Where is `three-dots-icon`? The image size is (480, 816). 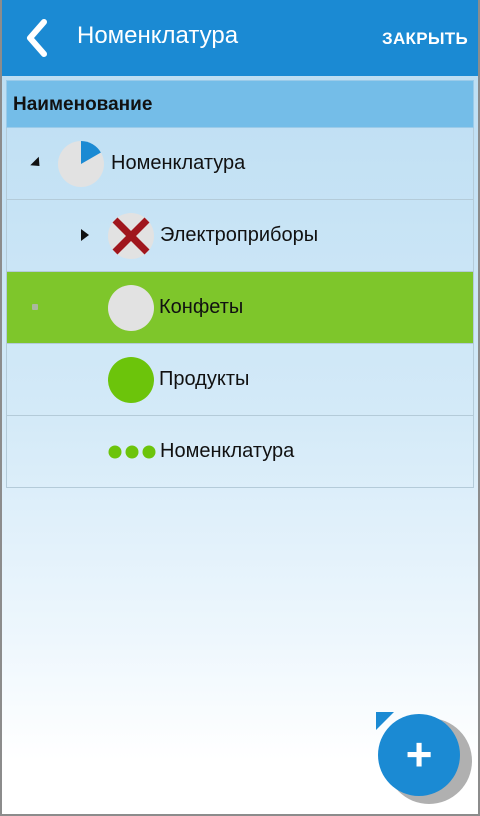 three-dots-icon is located at coordinates (132, 452).